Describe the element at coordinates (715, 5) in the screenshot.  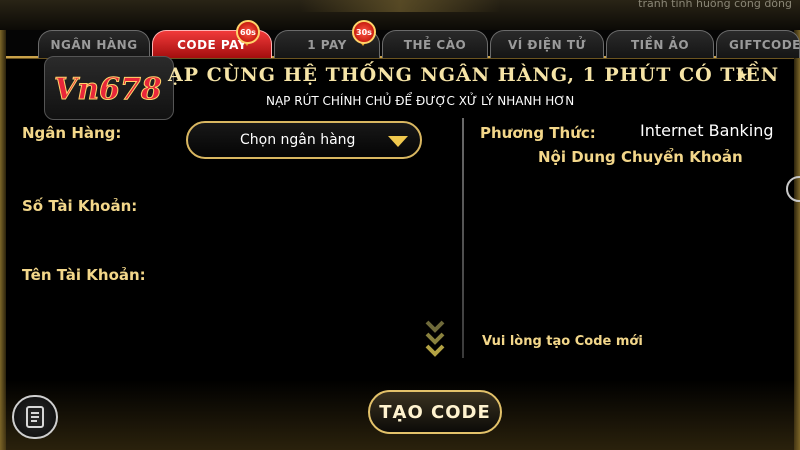
I see `top-hint-text: tranh tình huống công đồng` at that location.